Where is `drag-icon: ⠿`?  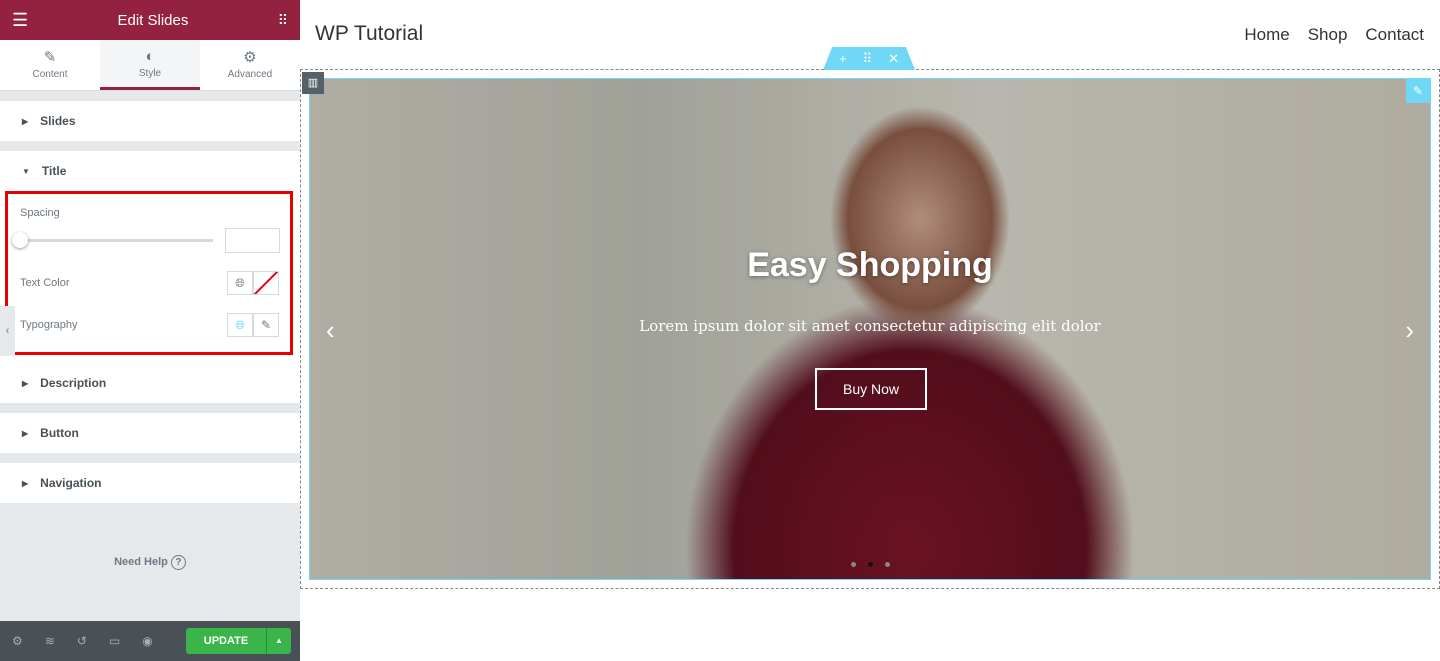 drag-icon: ⠿ is located at coordinates (868, 58).